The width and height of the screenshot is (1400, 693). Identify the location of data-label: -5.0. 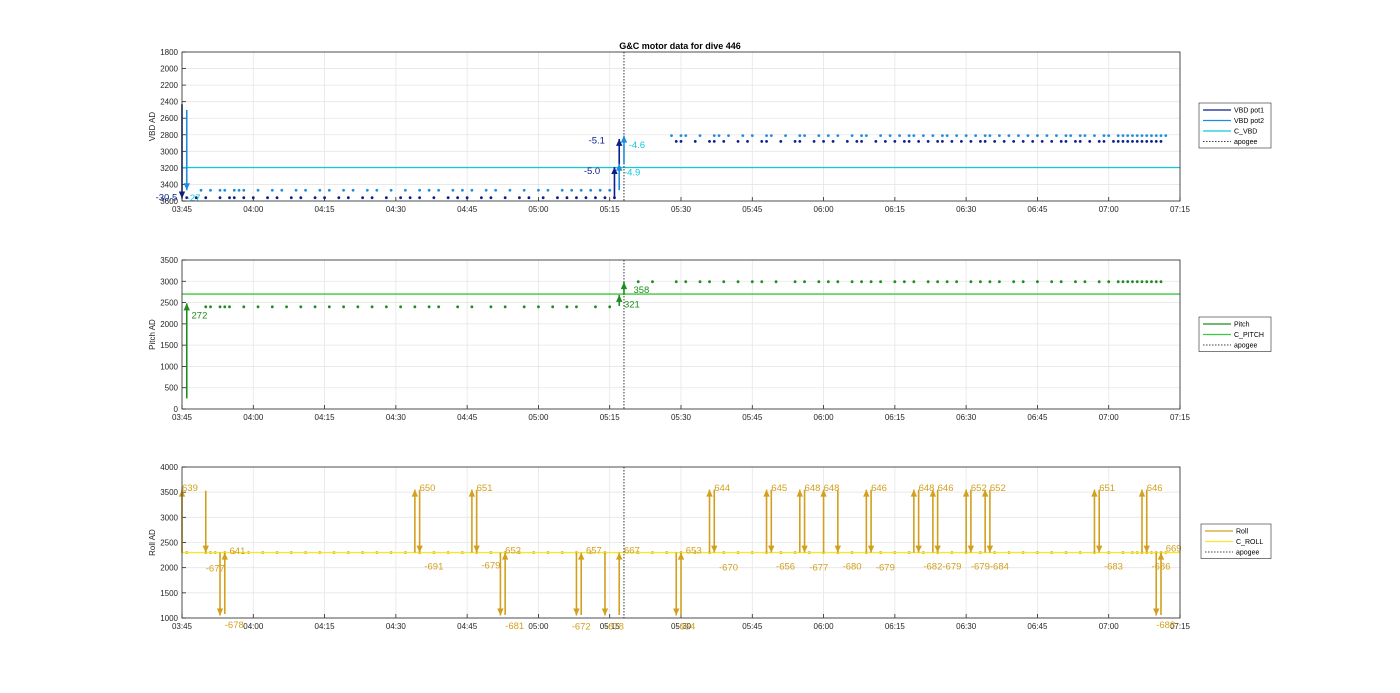
(592, 171).